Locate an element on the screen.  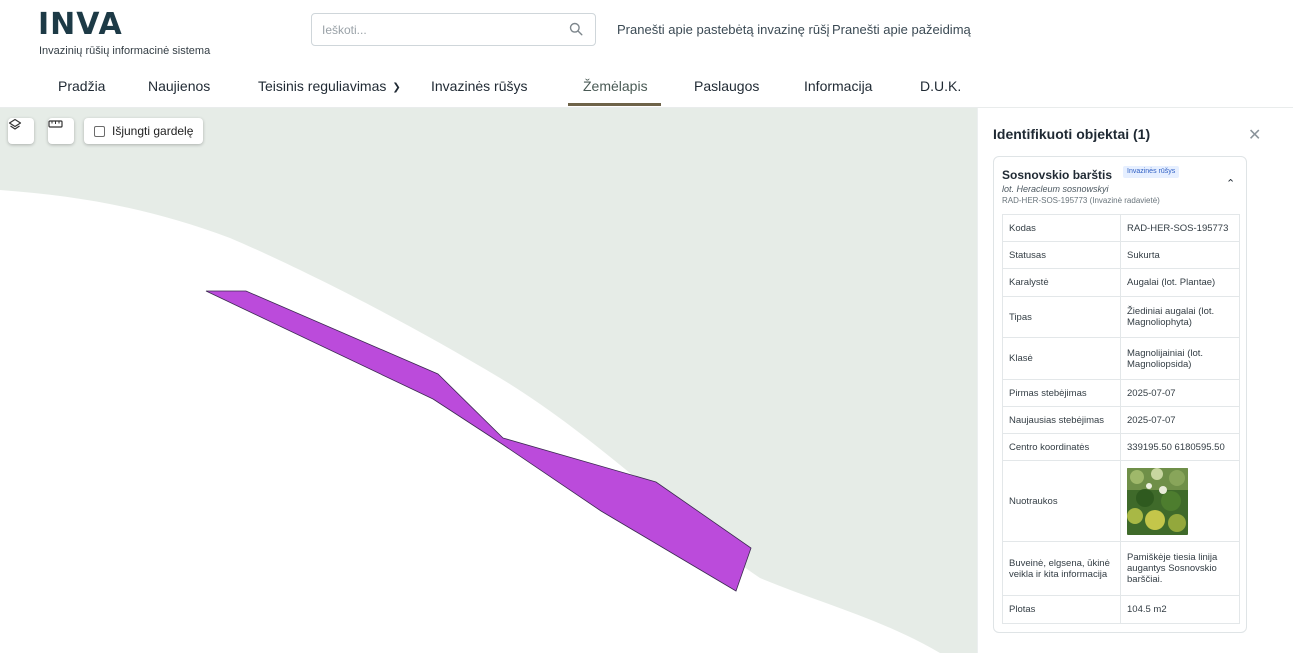
inva-logo: INVA is located at coordinates (80, 25).